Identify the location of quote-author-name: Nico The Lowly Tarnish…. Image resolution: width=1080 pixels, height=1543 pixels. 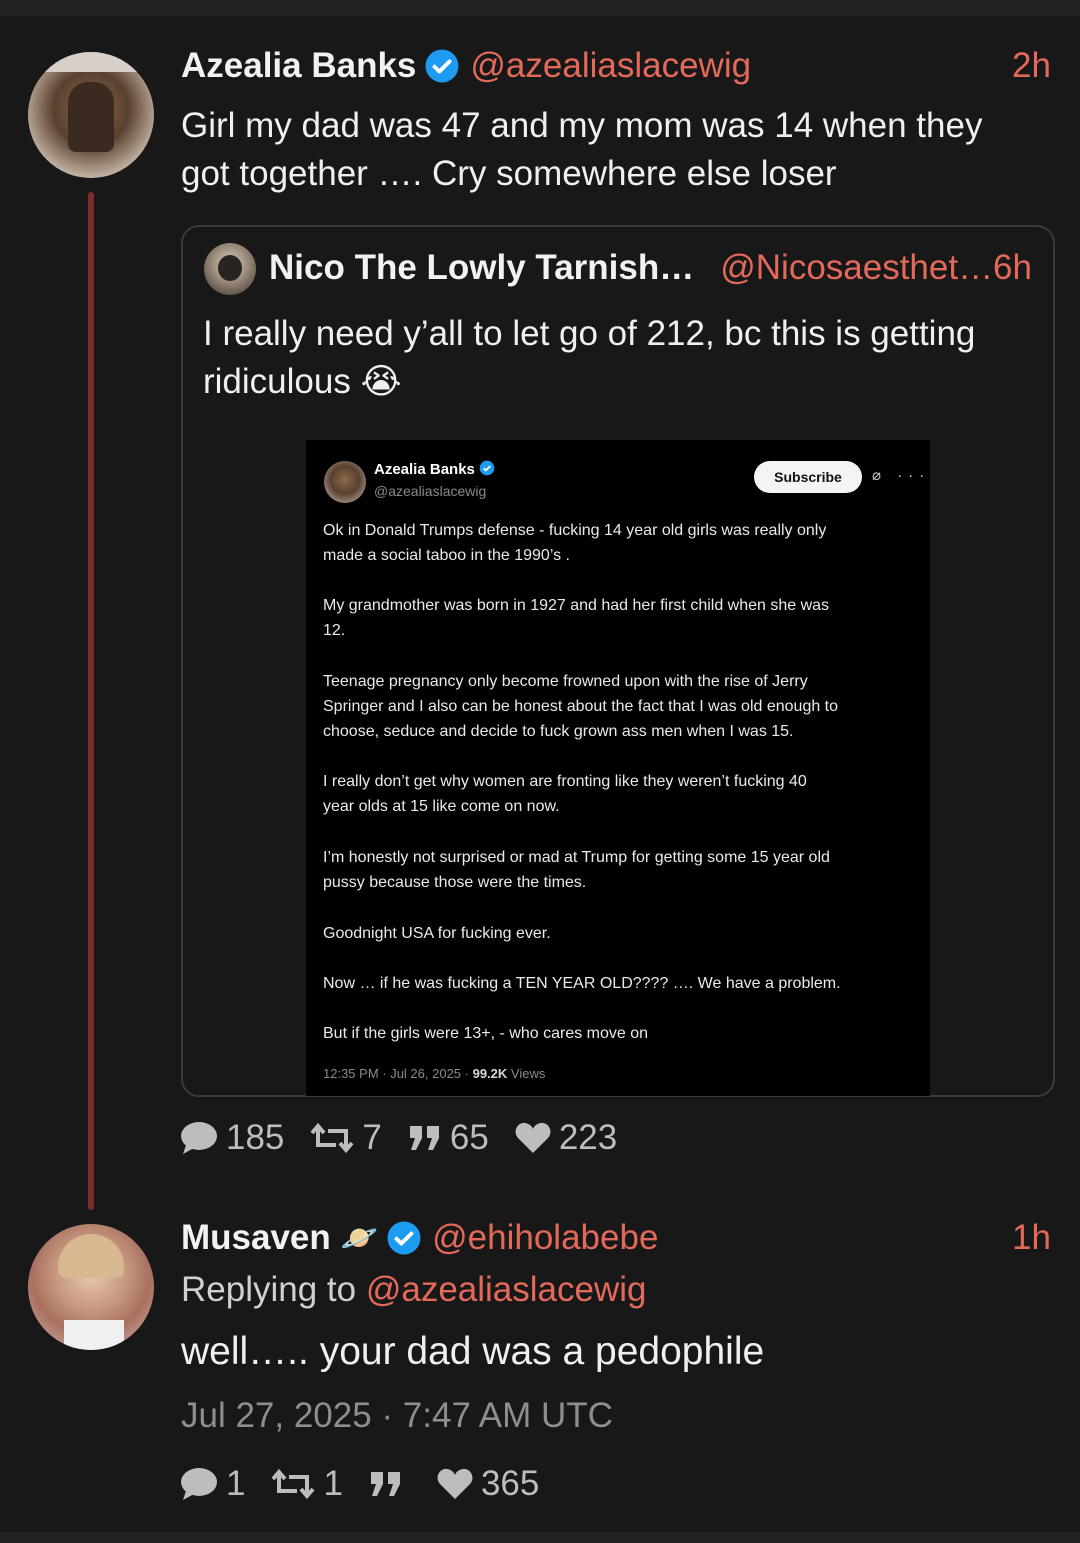
(481, 268).